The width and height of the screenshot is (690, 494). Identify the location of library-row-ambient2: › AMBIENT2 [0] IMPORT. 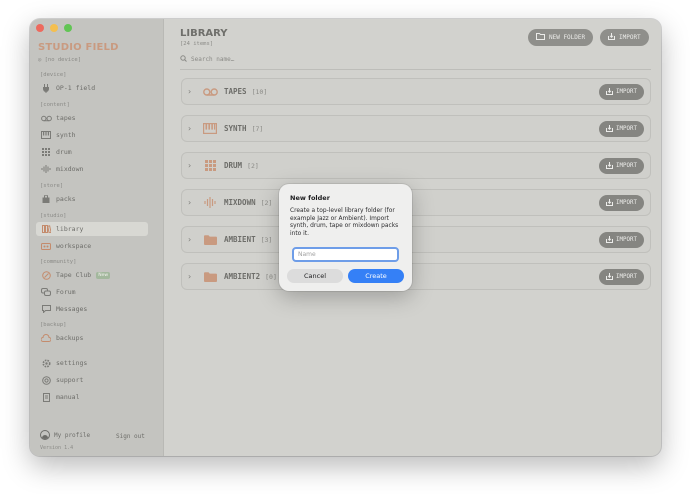
(416, 276).